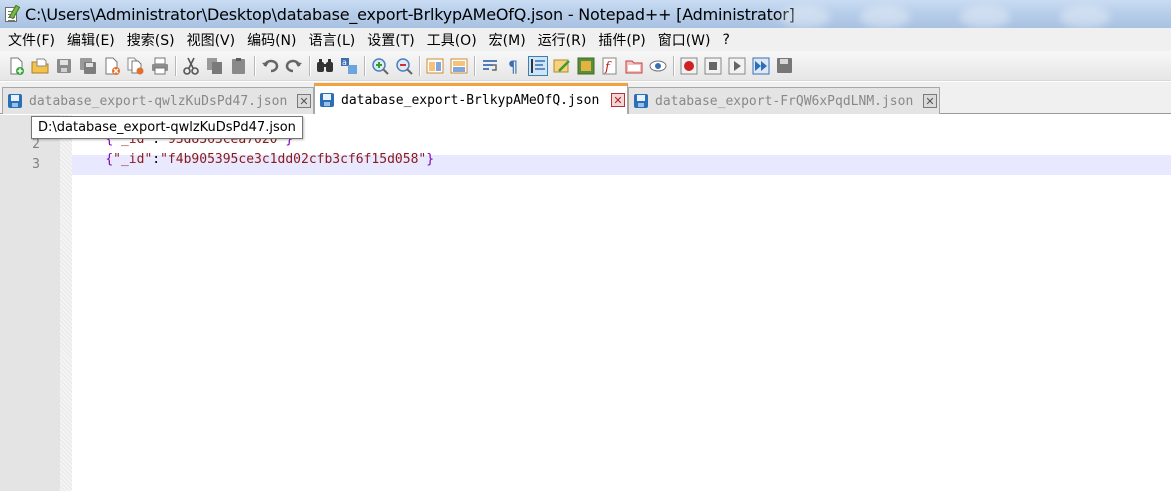 This screenshot has height=491, width=1171. I want to click on udl-icon, so click(562, 66).